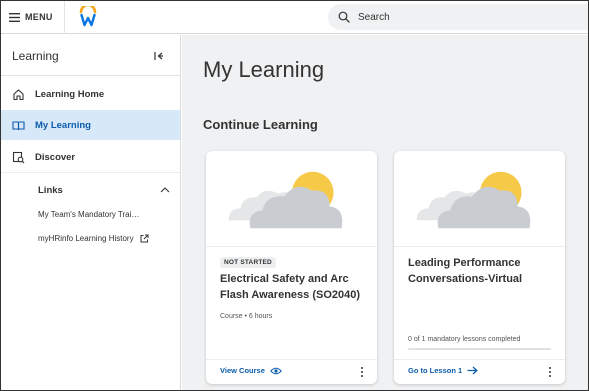  I want to click on go-to-lesson-button: Go to Lesson 1, so click(443, 370).